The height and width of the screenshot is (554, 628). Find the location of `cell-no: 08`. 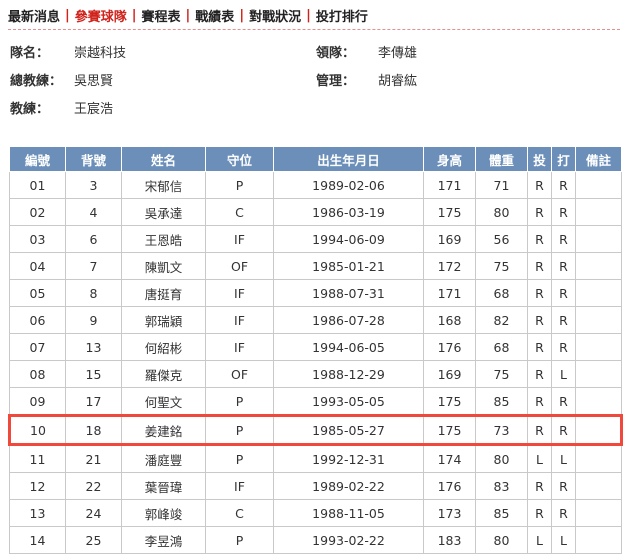

cell-no: 08 is located at coordinates (37, 374).